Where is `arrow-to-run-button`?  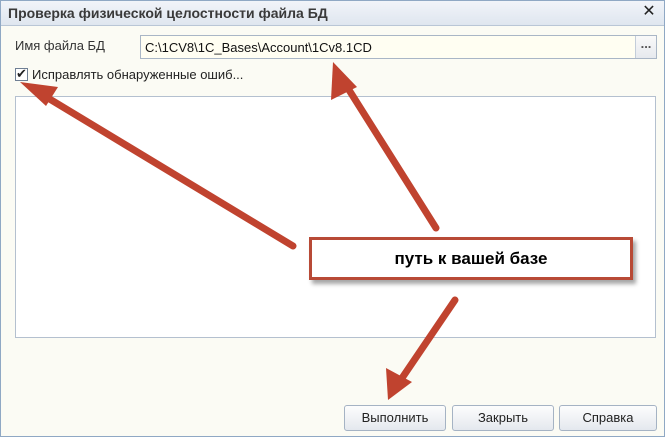 arrow-to-run-button is located at coordinates (422, 348).